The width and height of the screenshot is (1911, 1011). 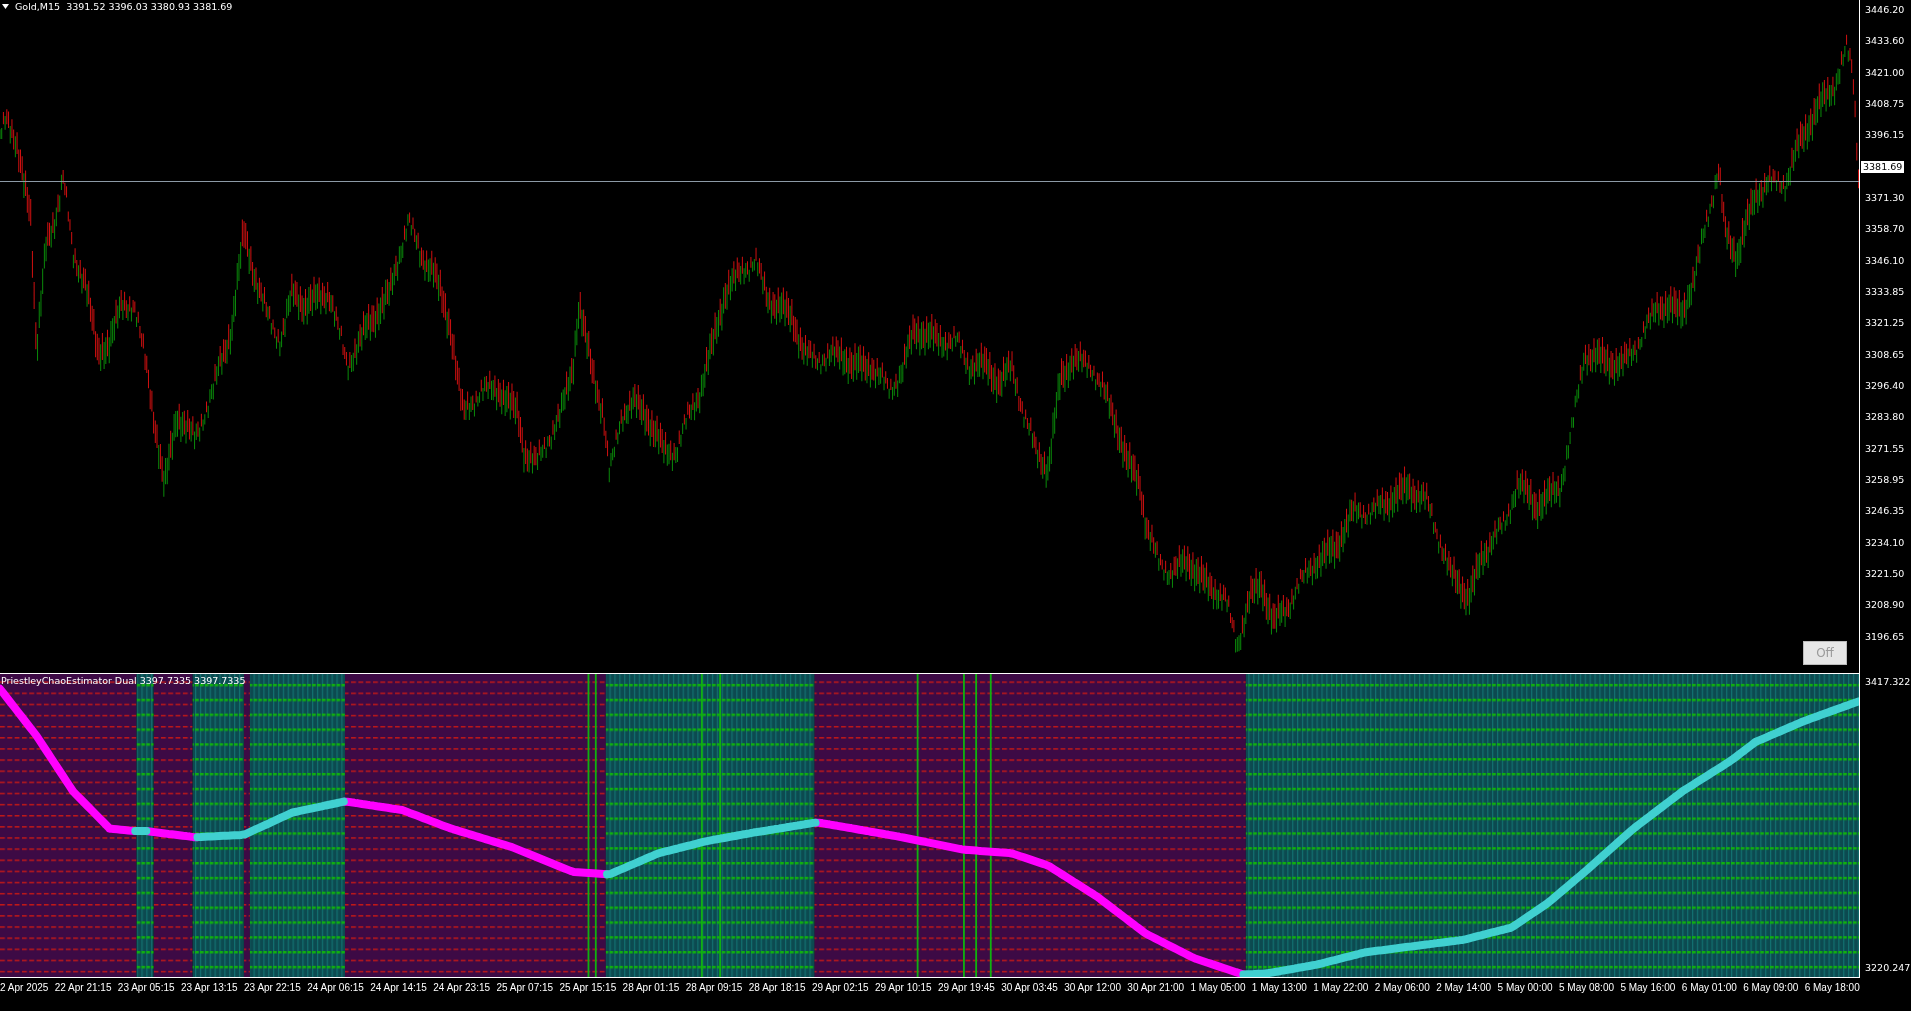 What do you see at coordinates (462, 987) in the screenshot?
I see `time-axis-label: 24 Apr 23:15` at bounding box center [462, 987].